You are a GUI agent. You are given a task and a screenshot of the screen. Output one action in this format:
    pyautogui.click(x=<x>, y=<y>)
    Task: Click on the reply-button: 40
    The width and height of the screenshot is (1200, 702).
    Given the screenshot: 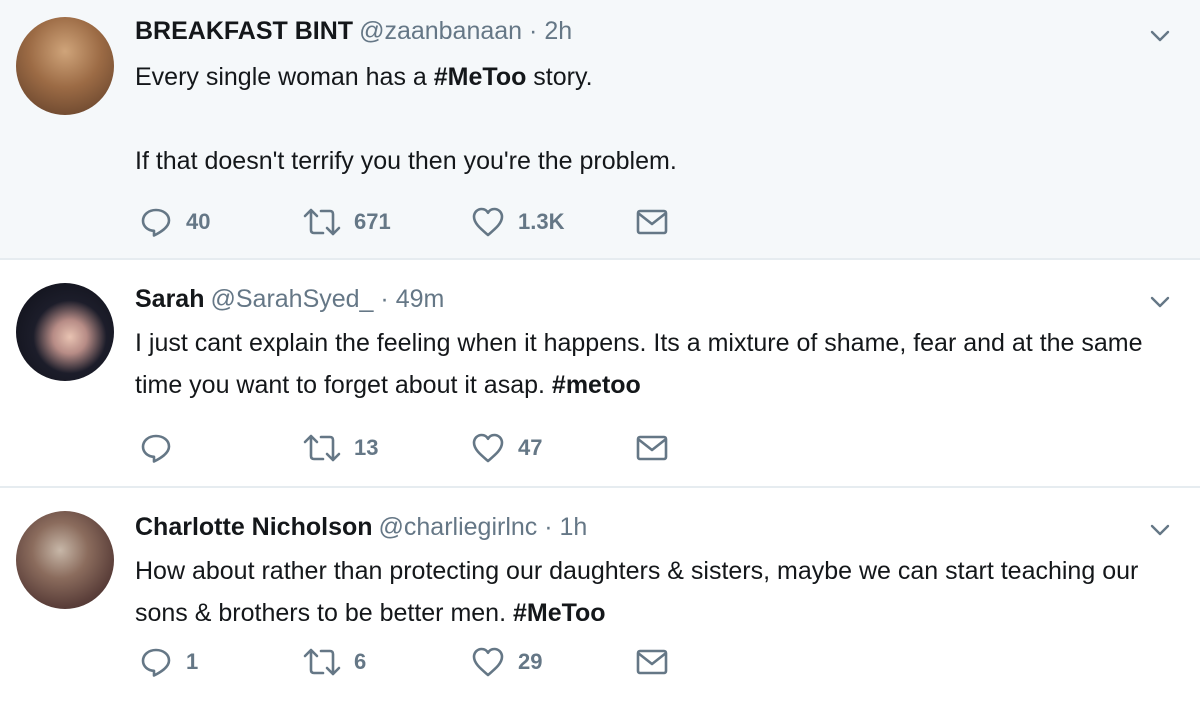 What is the action you would take?
    pyautogui.click(x=174, y=222)
    